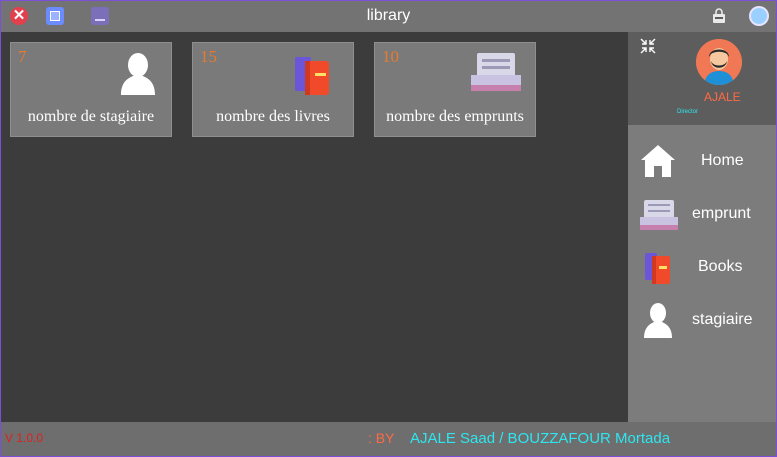  I want to click on stagiaire-card-label: nombre de stagiaire, so click(91, 116).